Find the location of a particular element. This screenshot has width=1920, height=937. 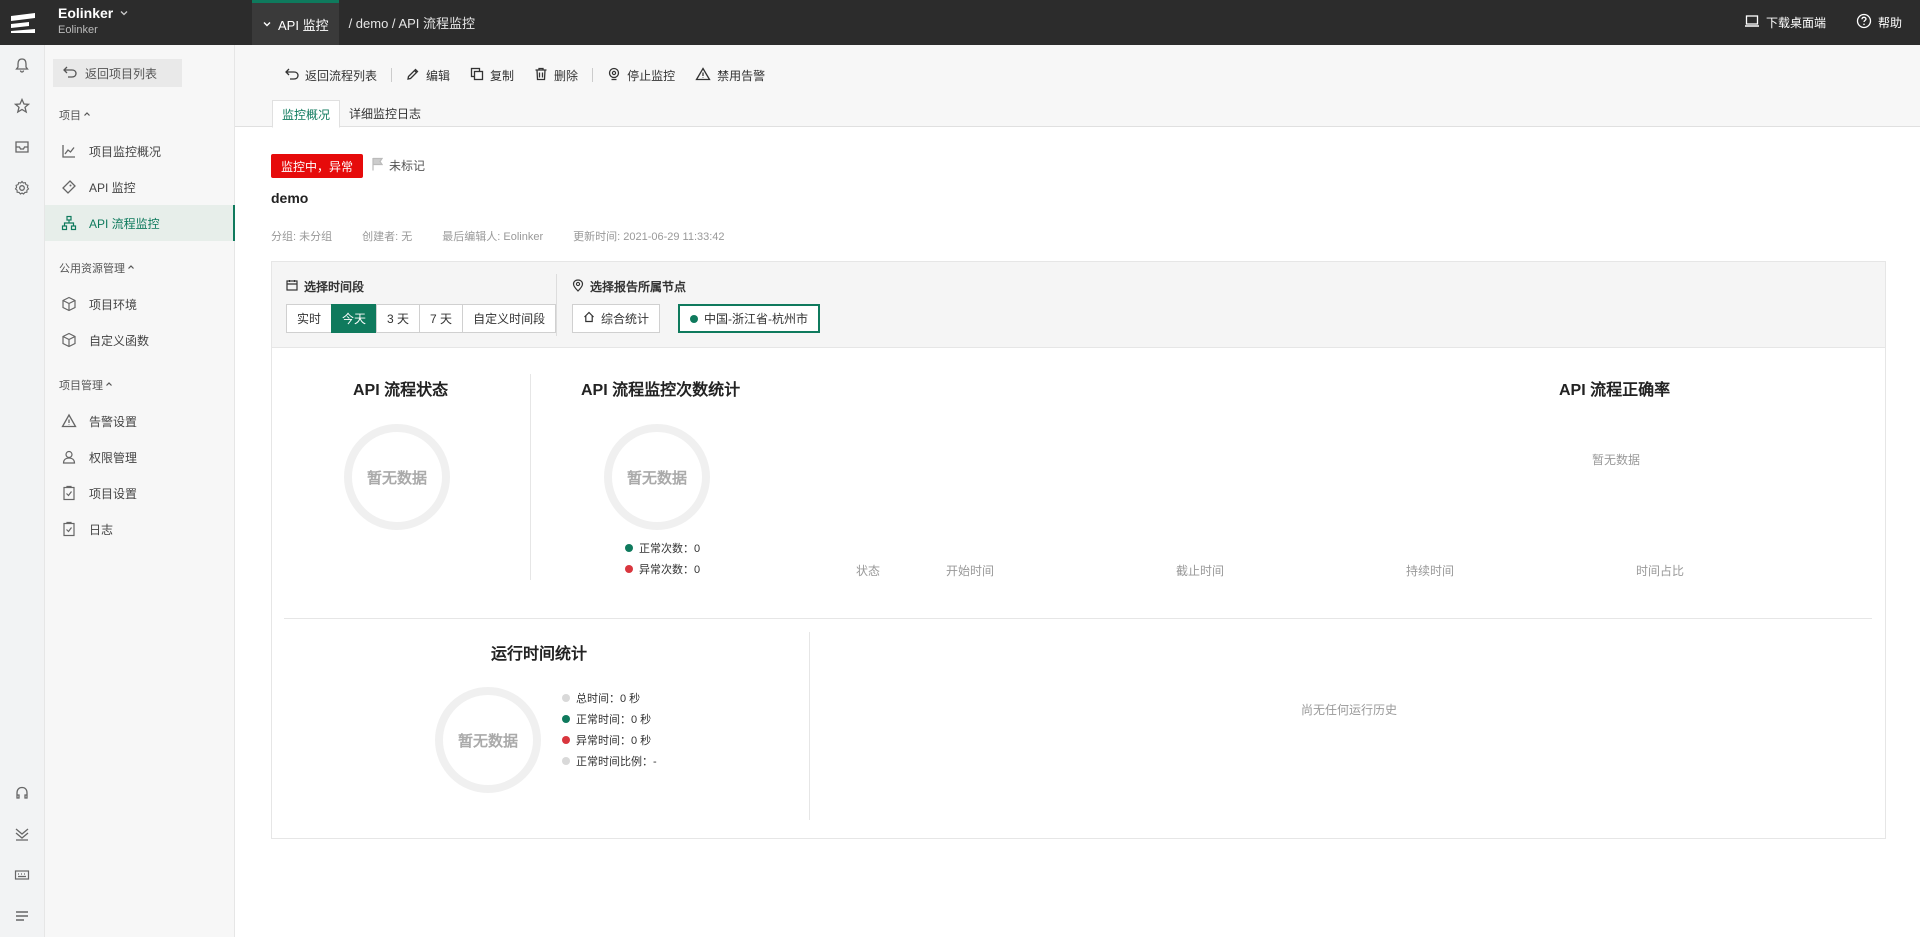

org-switcher: Eolinker Eolinker is located at coordinates (93, 20).